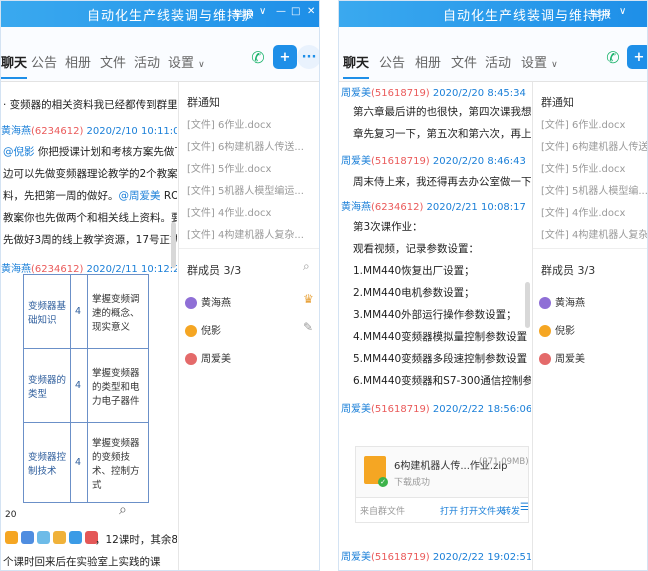 The width and height of the screenshot is (648, 571). What do you see at coordinates (27, 537) in the screenshot?
I see `document-icon` at bounding box center [27, 537].